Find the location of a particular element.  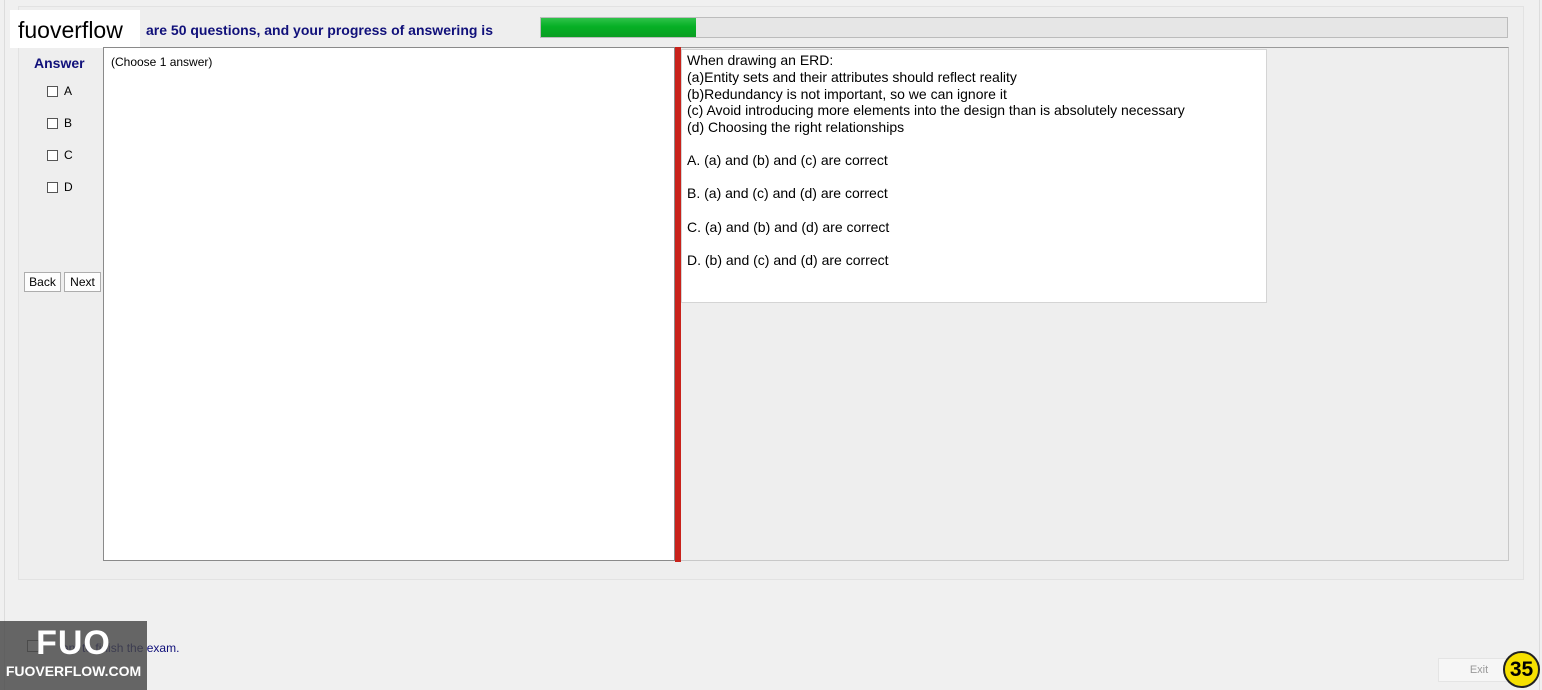

checkbox-b is located at coordinates (52, 123).